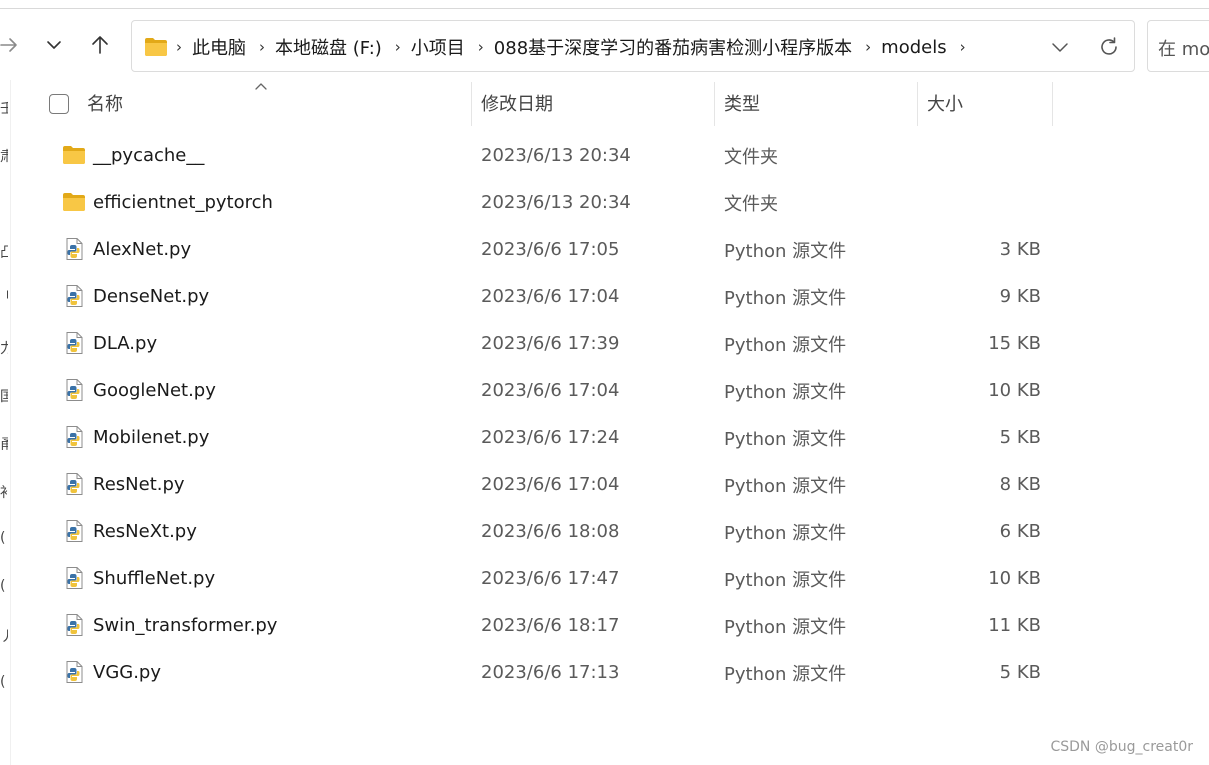 This screenshot has height=765, width=1209. I want to click on file-row: __pycache__ 2023/6/13 20:34 文件夹, so click(550, 155).